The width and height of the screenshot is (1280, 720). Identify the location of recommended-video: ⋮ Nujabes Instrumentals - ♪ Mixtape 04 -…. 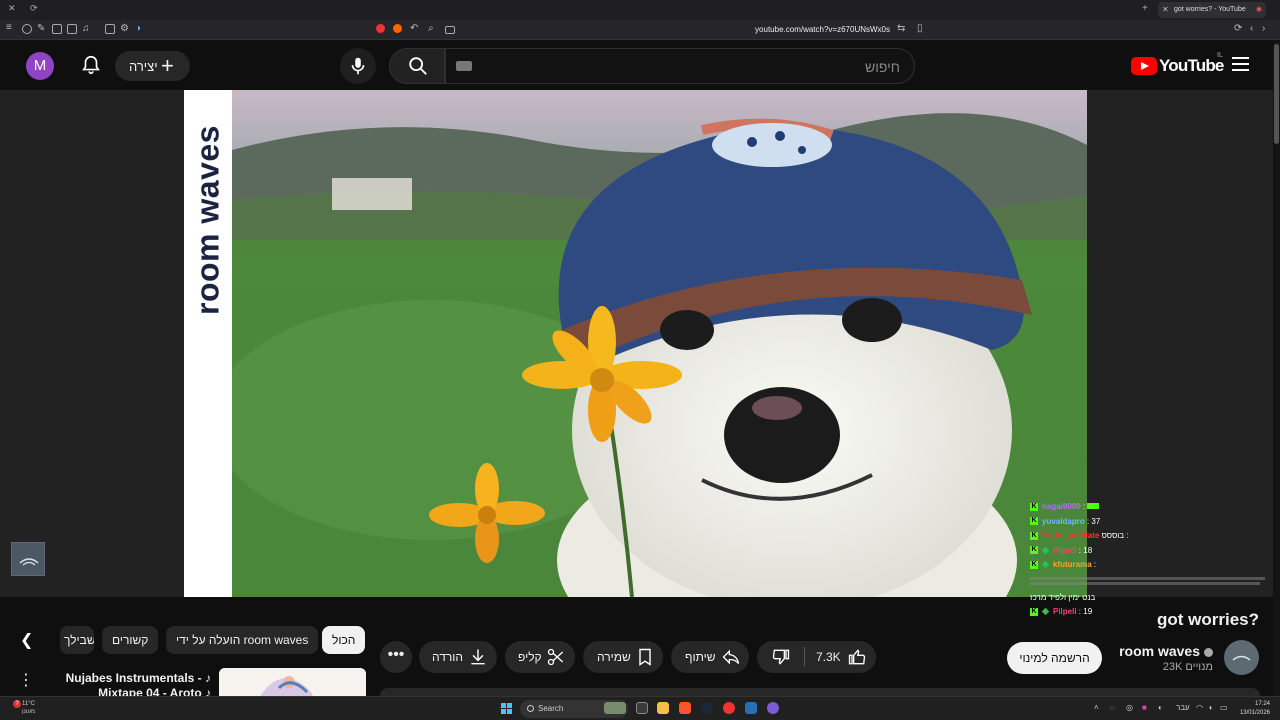
(190, 682).